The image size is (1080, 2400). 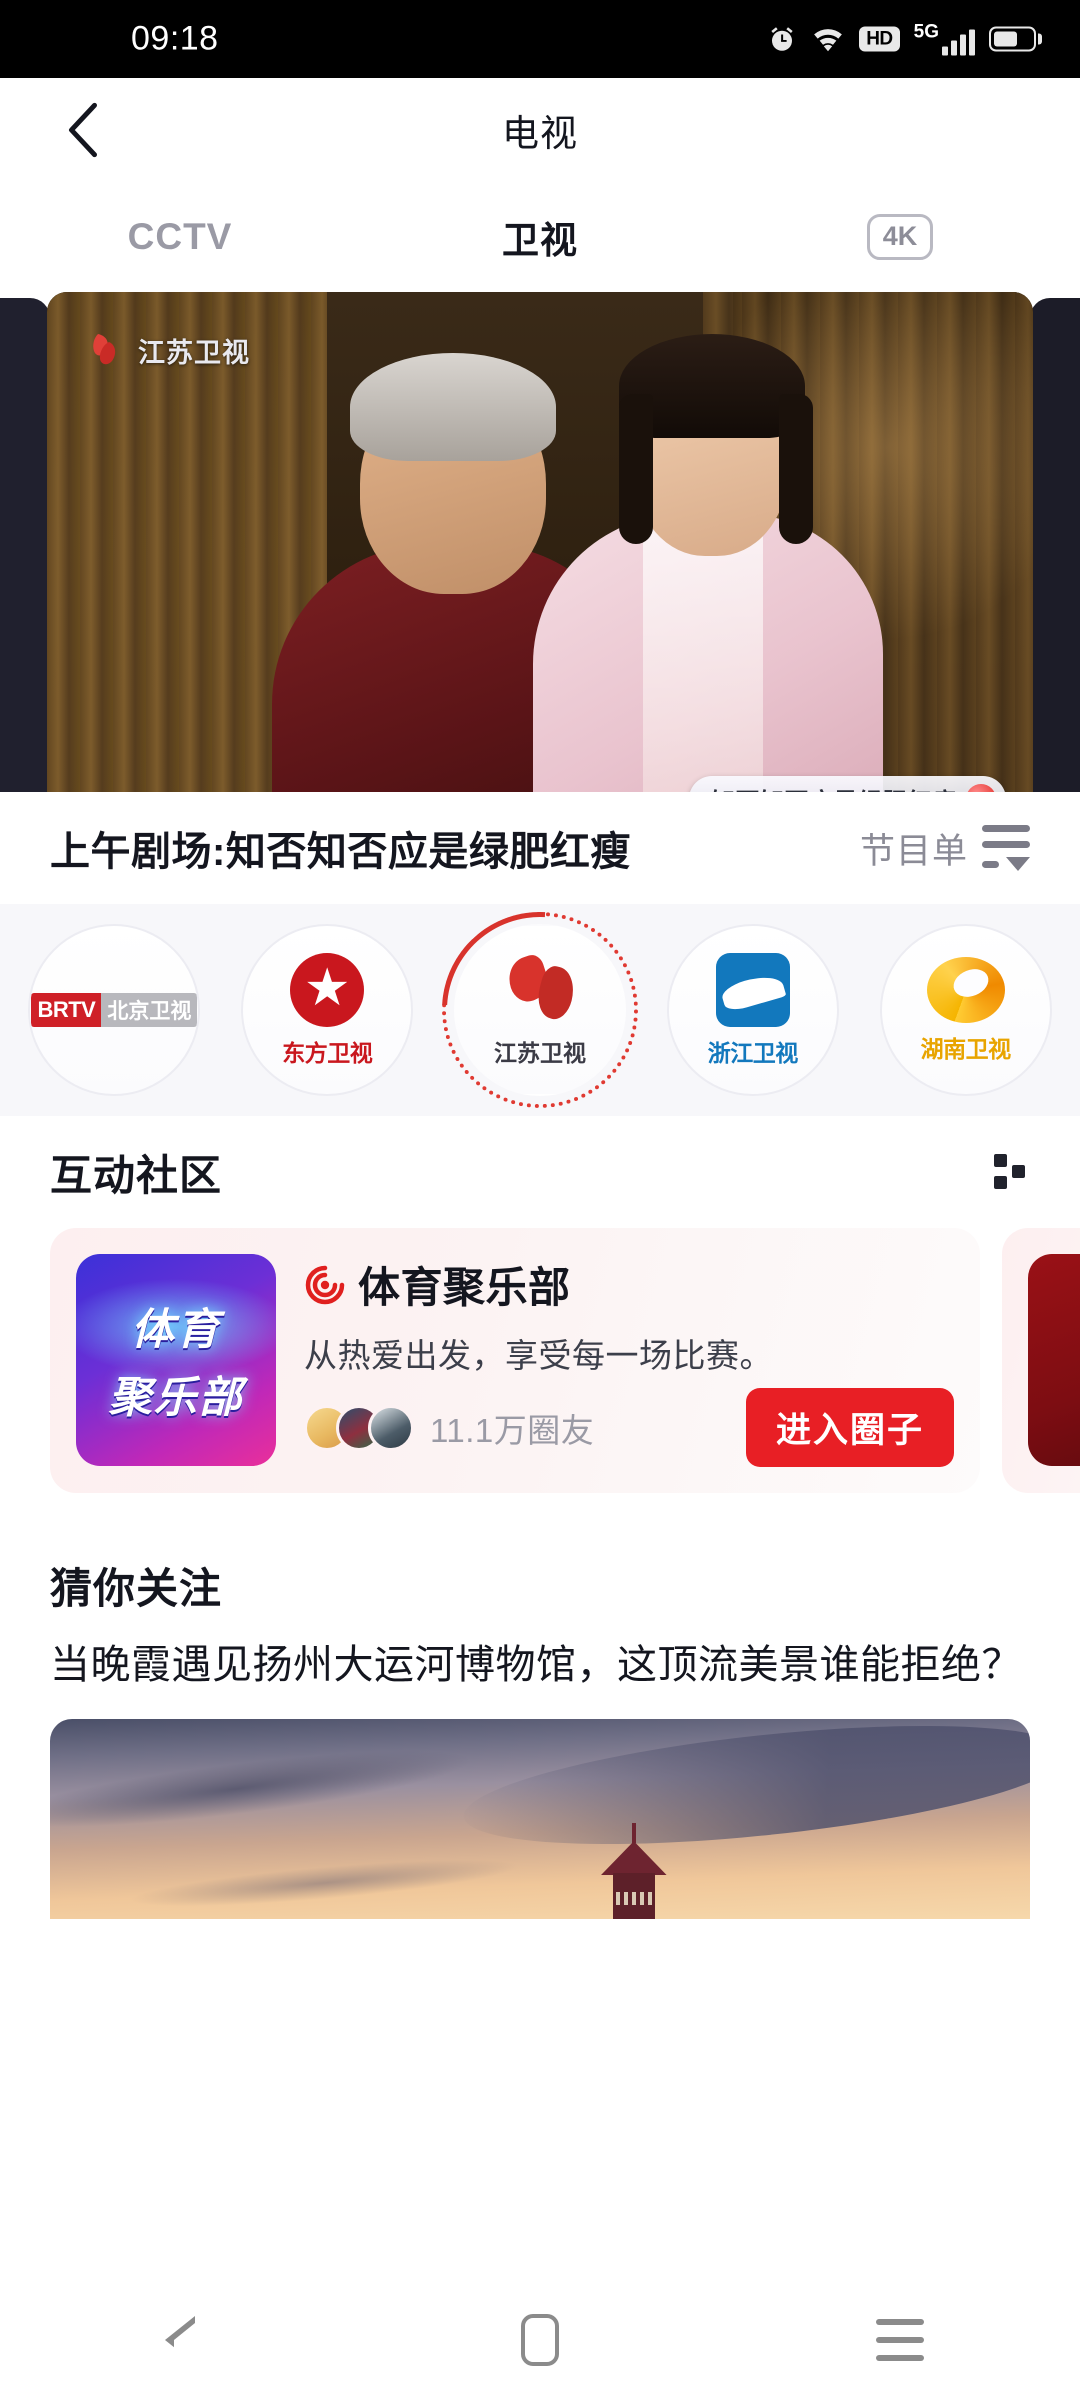 What do you see at coordinates (879, 39) in the screenshot?
I see `hd-icon: HD` at bounding box center [879, 39].